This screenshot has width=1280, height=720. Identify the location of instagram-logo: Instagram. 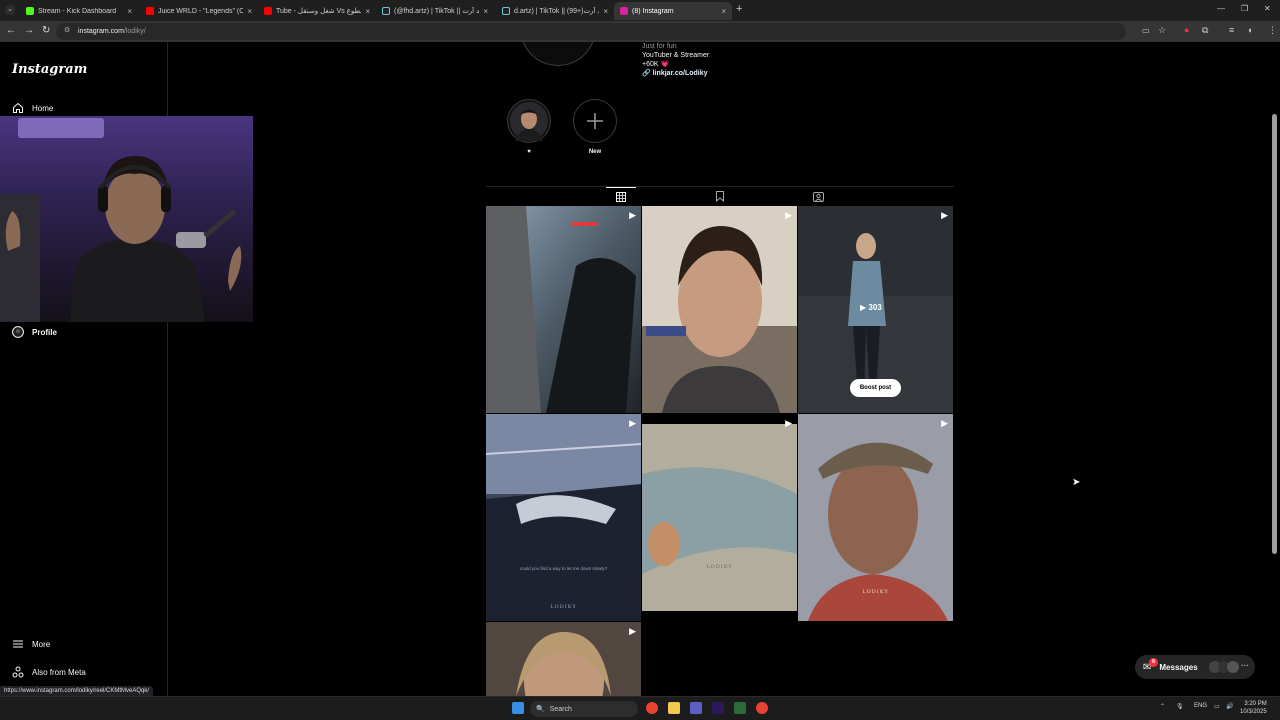
(49, 69).